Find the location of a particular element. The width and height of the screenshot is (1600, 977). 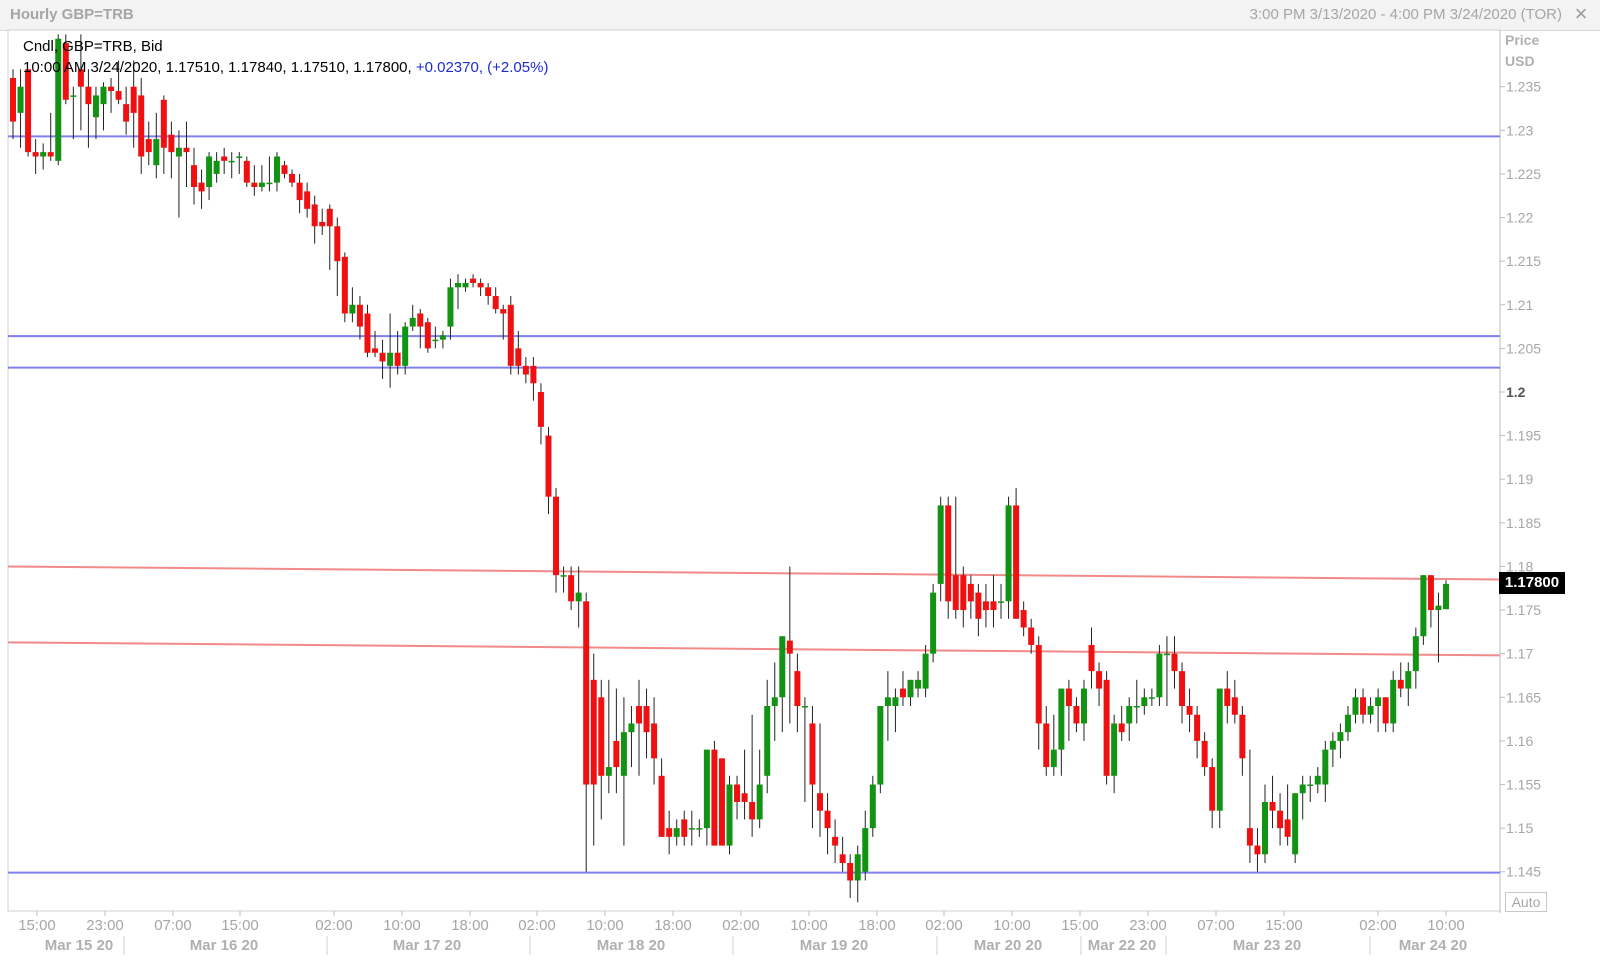

auto-scale-button: Auto is located at coordinates (1526, 902).